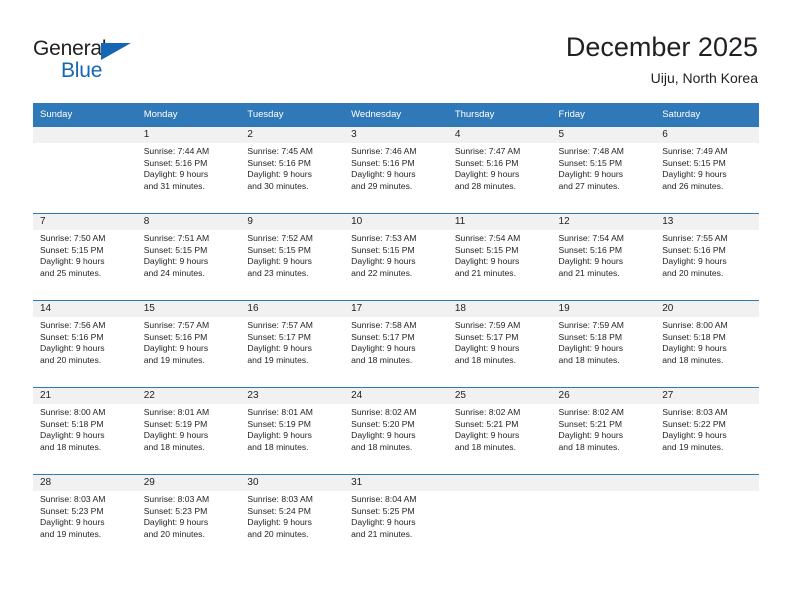  I want to click on day-number, so click(603, 483).